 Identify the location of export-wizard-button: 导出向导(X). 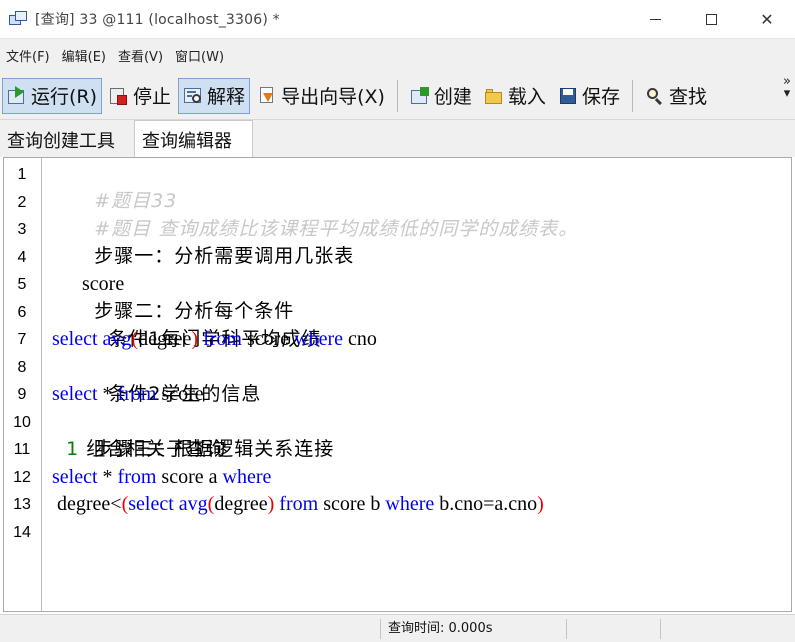
(321, 96).